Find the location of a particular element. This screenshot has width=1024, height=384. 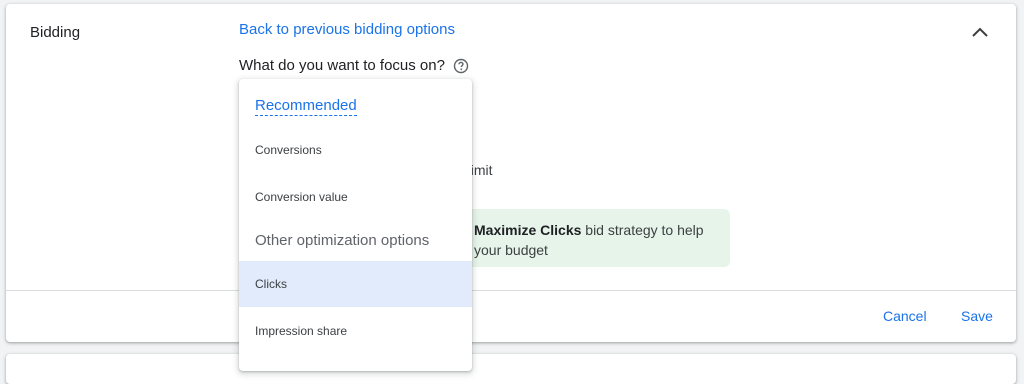

chevron-up-icon is located at coordinates (980, 32).